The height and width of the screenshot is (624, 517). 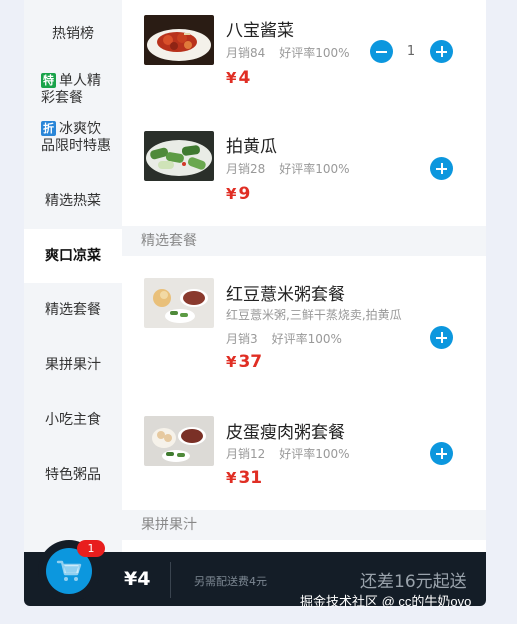 I want to click on sidebar-item-hot-dishes: 精选热菜, so click(x=73, y=201).